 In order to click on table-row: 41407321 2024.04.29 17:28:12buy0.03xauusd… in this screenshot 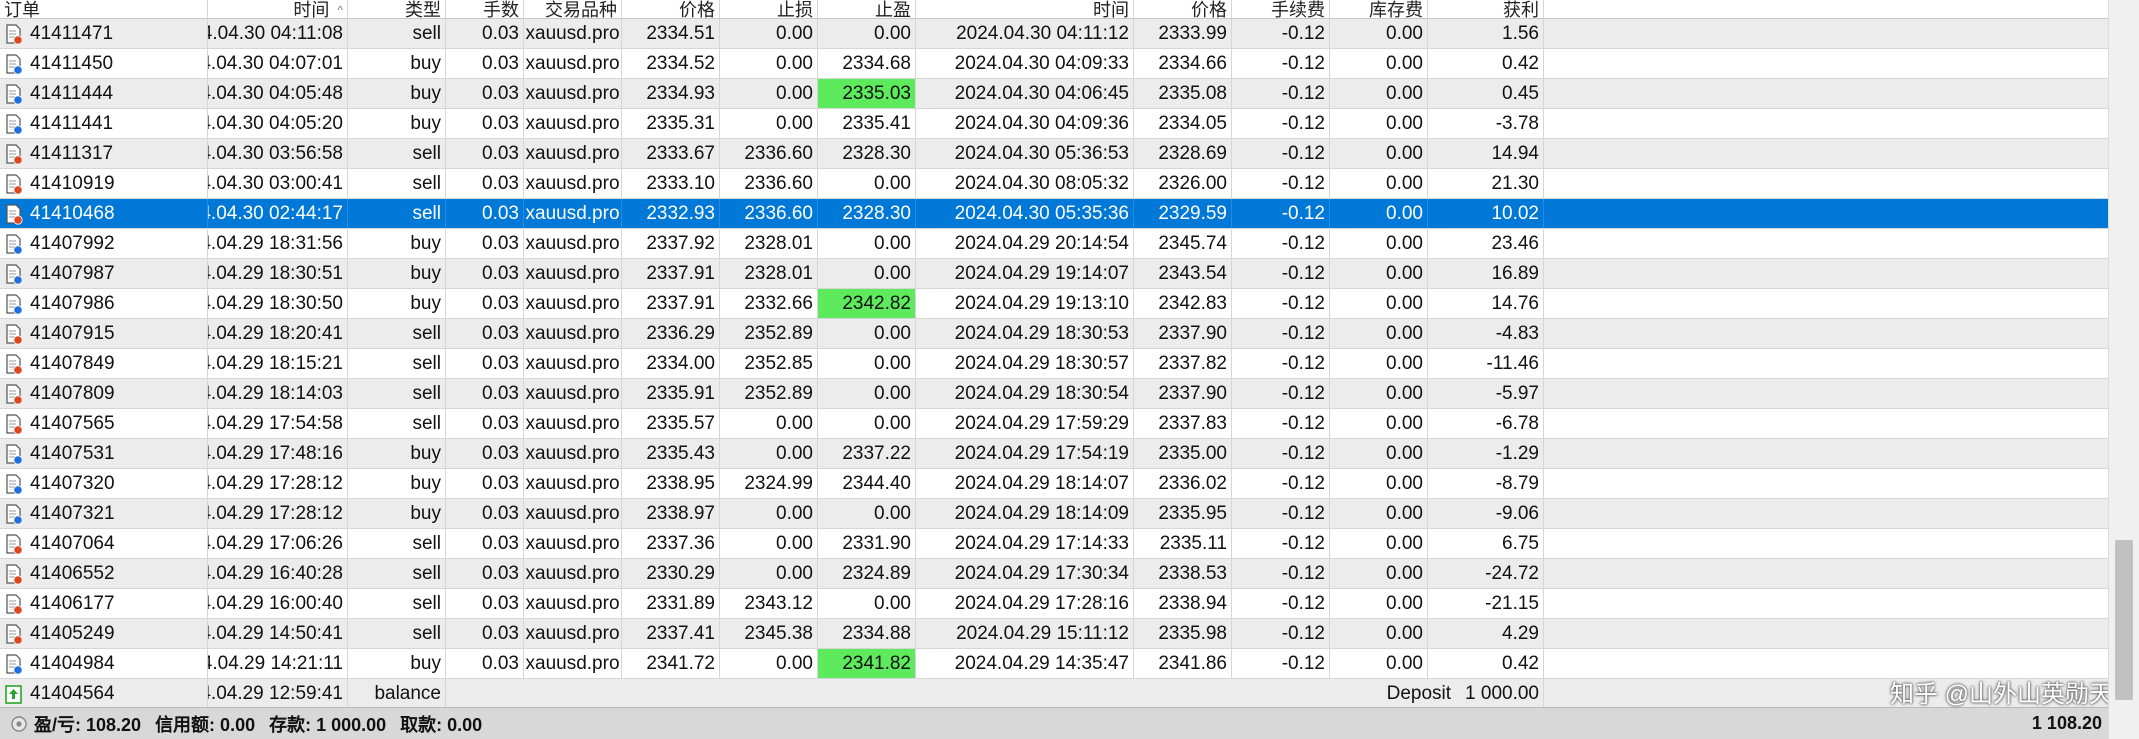, I will do `click(1054, 514)`.